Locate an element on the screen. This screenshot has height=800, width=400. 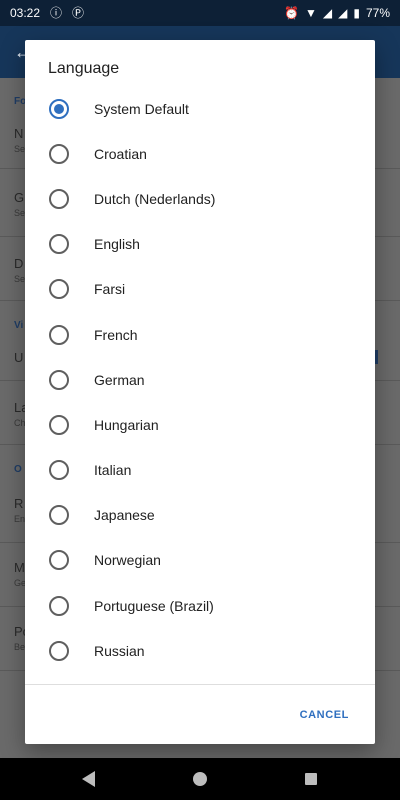
language-option: Dutch (Nederlands) is located at coordinates (200, 198).